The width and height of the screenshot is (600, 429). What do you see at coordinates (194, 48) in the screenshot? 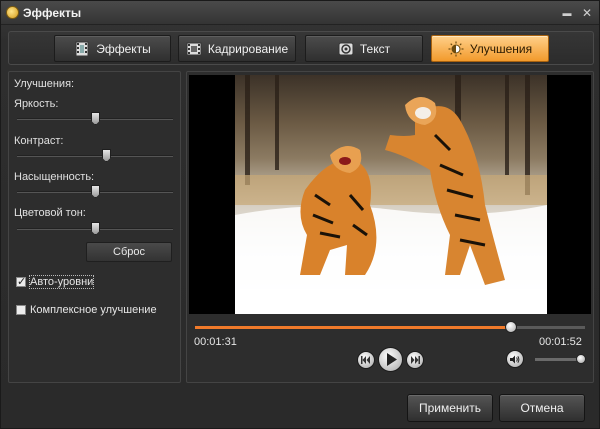
I see `crop-icon` at bounding box center [194, 48].